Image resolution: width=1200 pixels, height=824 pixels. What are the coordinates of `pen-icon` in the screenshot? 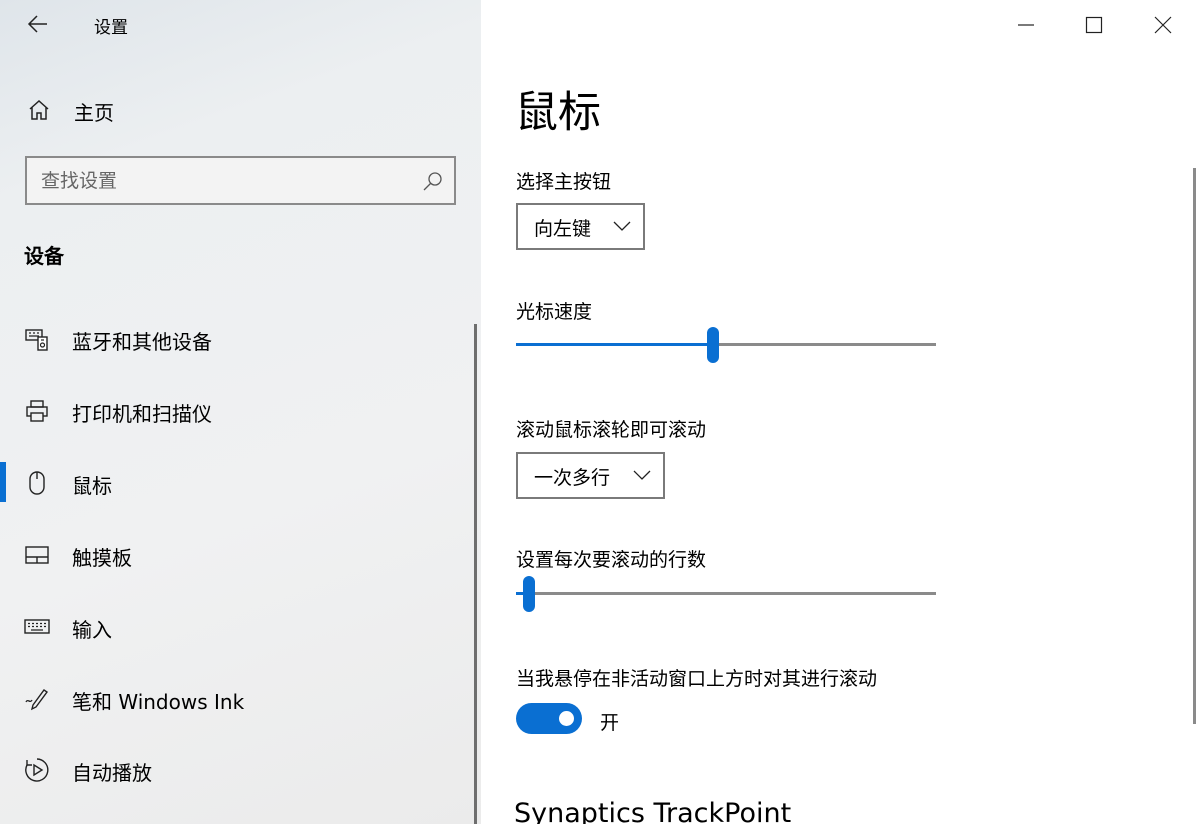 It's located at (36, 700).